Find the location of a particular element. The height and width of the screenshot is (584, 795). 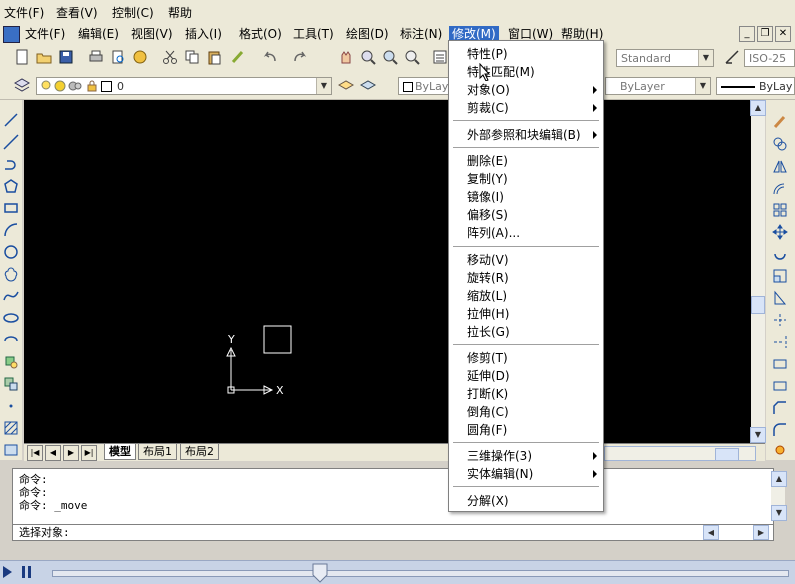

insert-block-icon is located at coordinates (11, 362).